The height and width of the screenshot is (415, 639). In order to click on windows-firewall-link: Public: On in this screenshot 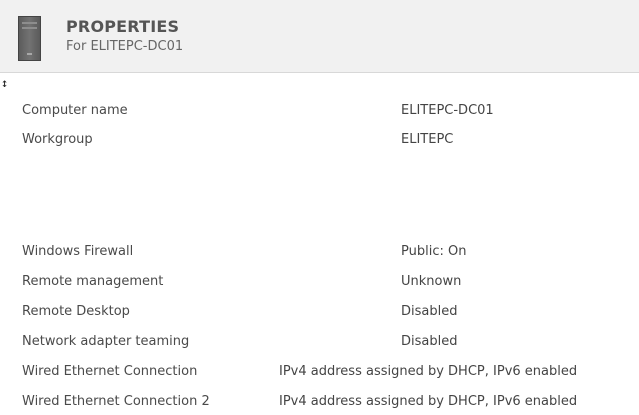, I will do `click(433, 252)`.